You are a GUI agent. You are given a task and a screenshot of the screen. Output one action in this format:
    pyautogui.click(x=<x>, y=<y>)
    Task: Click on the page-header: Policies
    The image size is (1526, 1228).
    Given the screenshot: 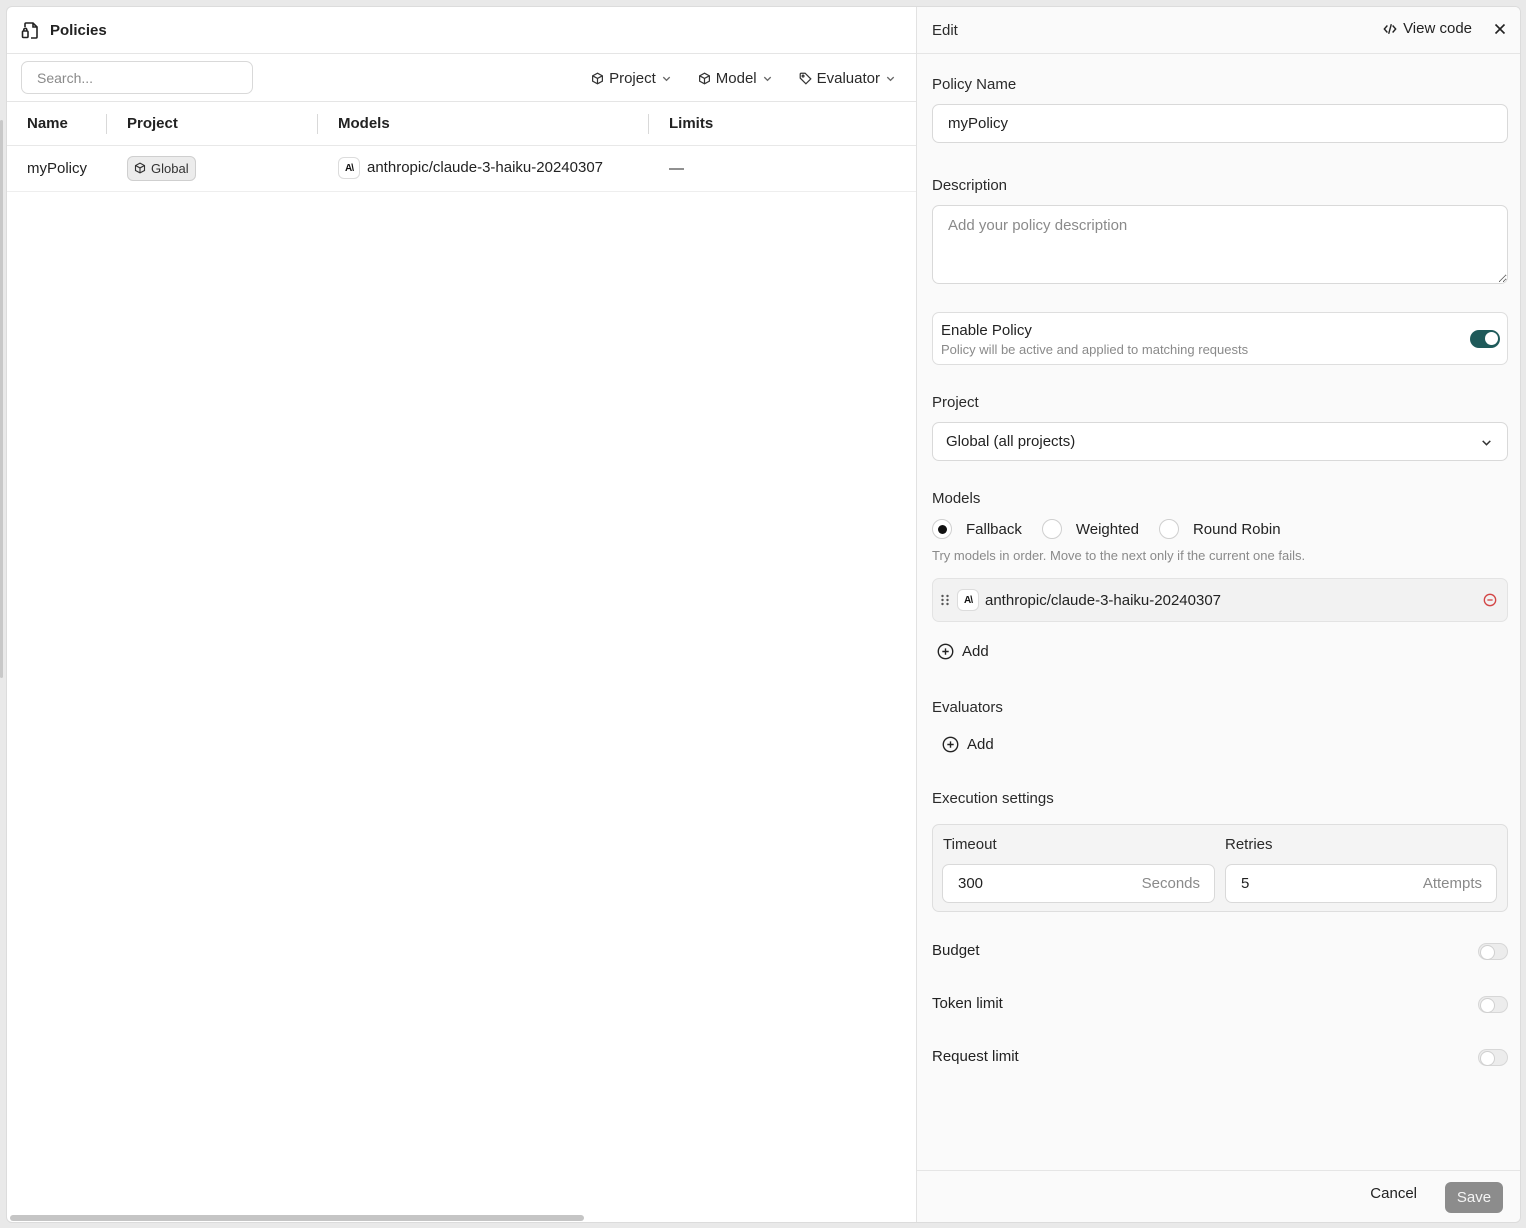 What is the action you would take?
    pyautogui.click(x=461, y=30)
    